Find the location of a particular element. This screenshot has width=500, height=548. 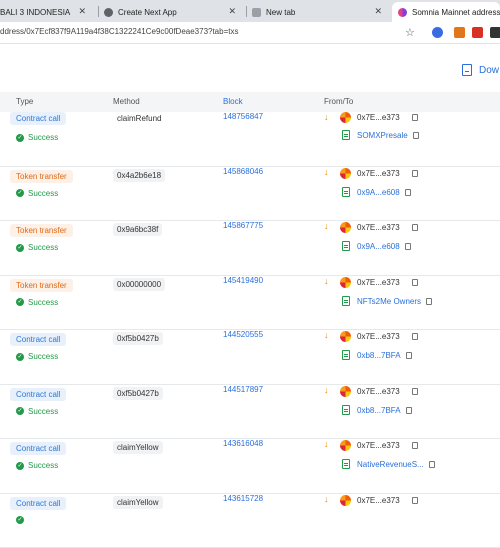

block-link: 143615728 is located at coordinates (243, 498).